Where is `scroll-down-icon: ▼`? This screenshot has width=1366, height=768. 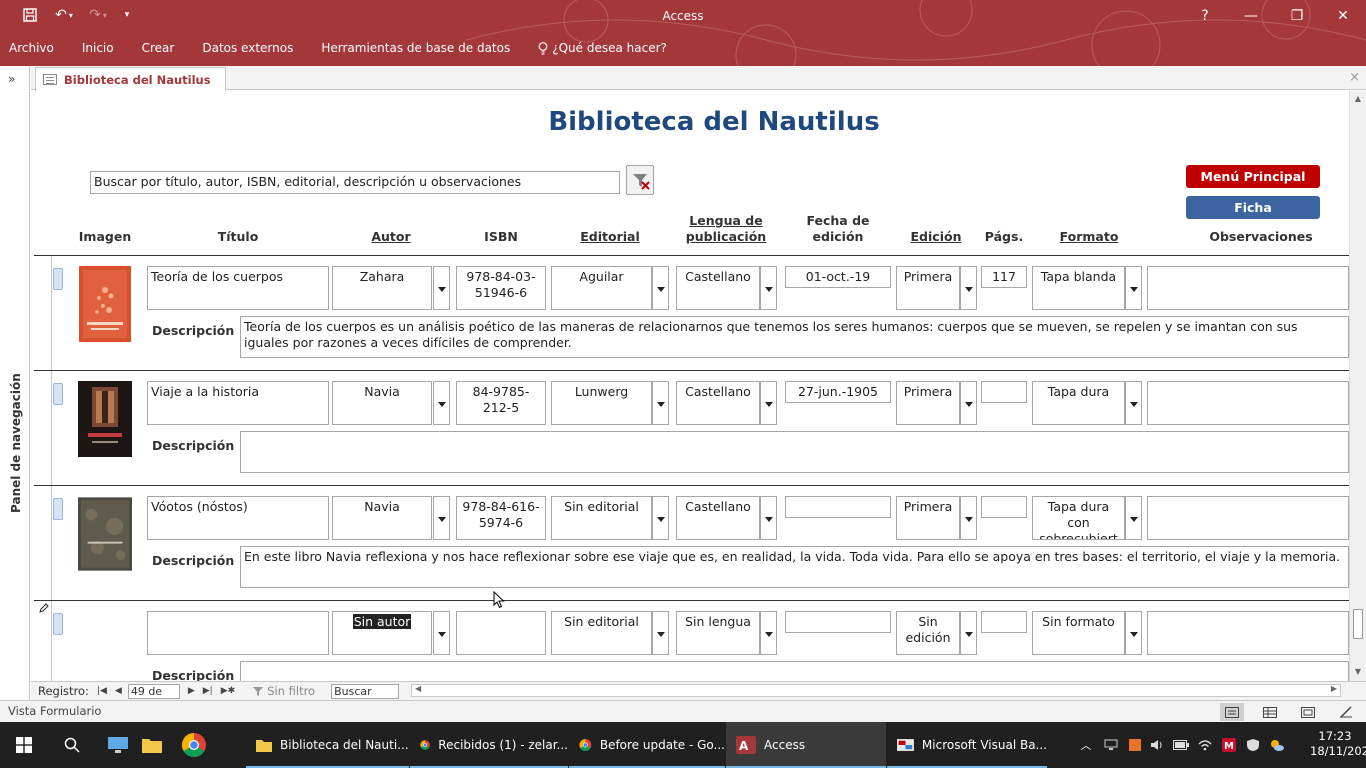 scroll-down-icon: ▼ is located at coordinates (1358, 672).